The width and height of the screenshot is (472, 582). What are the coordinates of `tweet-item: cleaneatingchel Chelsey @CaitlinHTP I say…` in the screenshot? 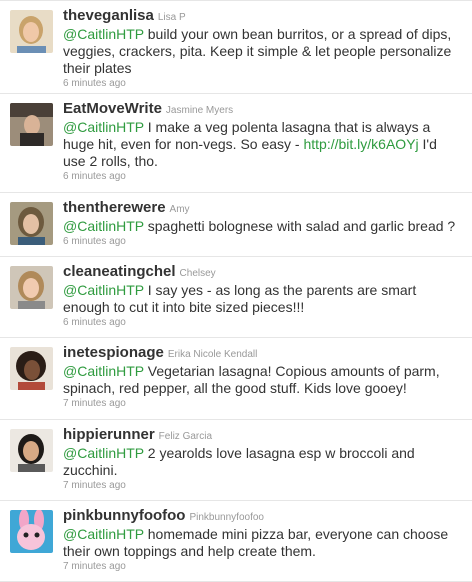 It's located at (236, 297).